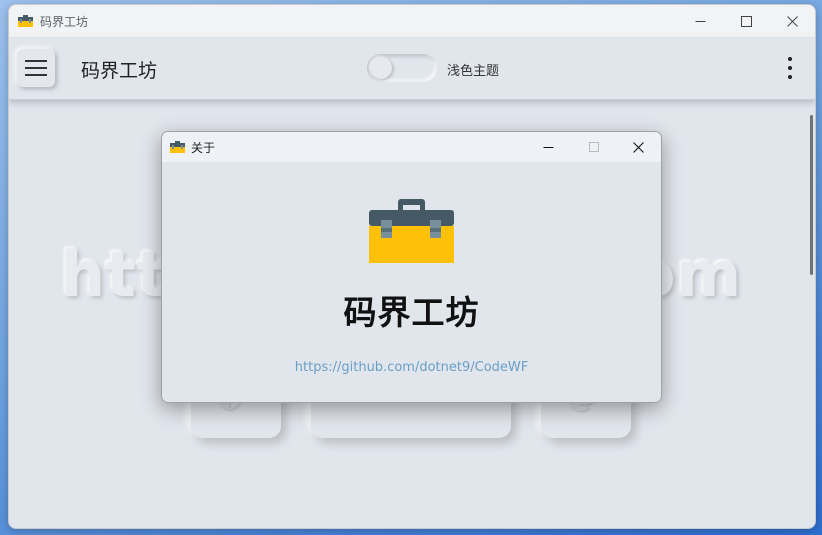 The image size is (822, 535). I want to click on menu-button, so click(36, 68).